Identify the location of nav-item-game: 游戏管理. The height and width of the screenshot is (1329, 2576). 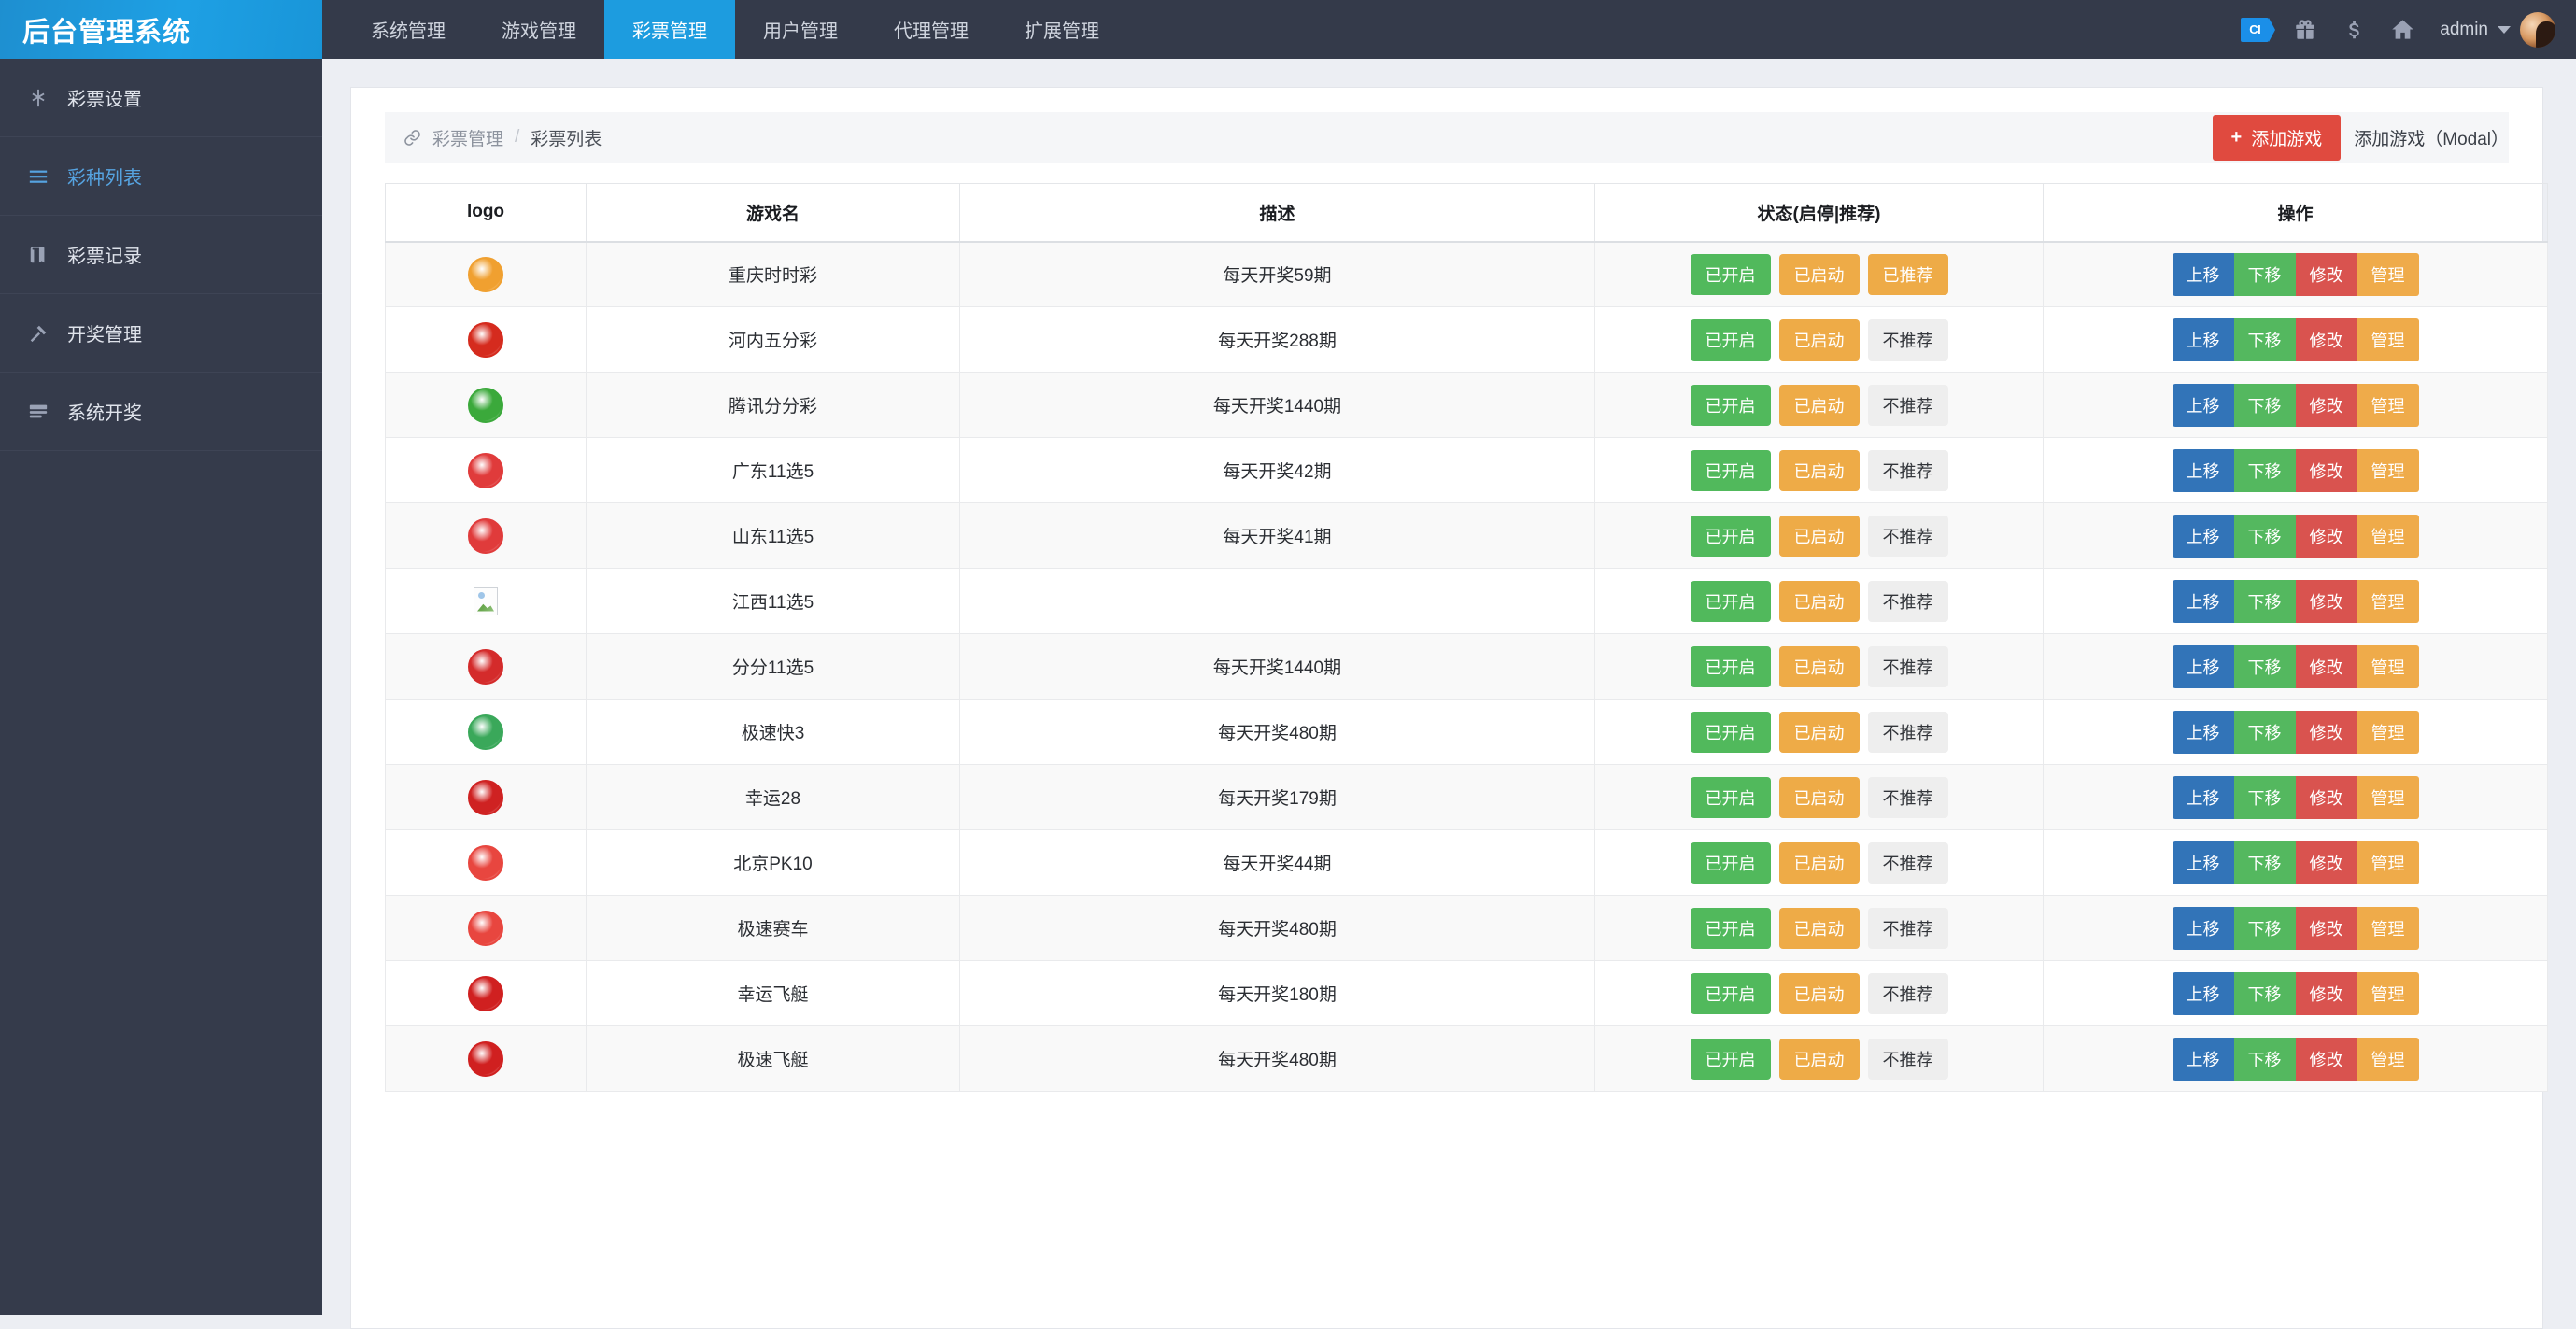
(539, 29).